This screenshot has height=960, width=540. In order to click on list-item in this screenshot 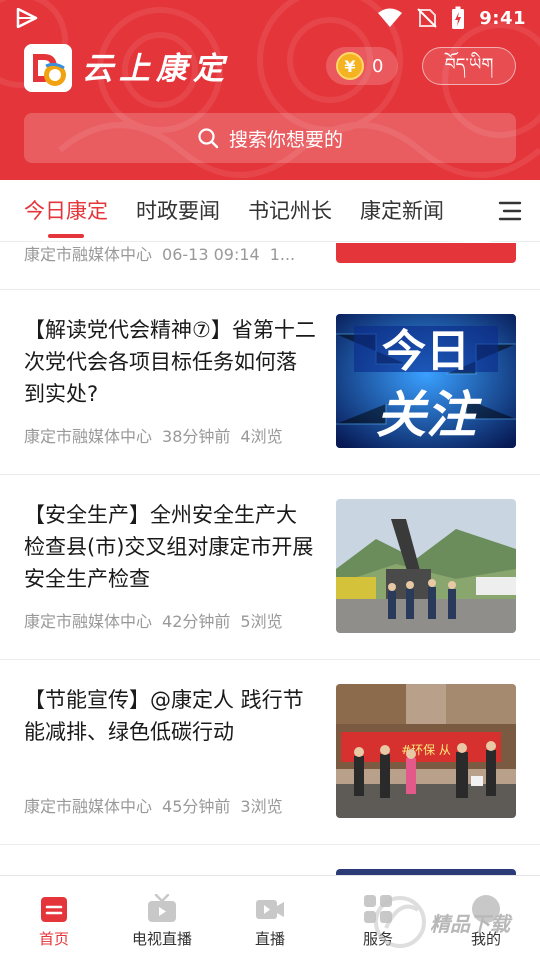, I will do `click(270, 860)`.